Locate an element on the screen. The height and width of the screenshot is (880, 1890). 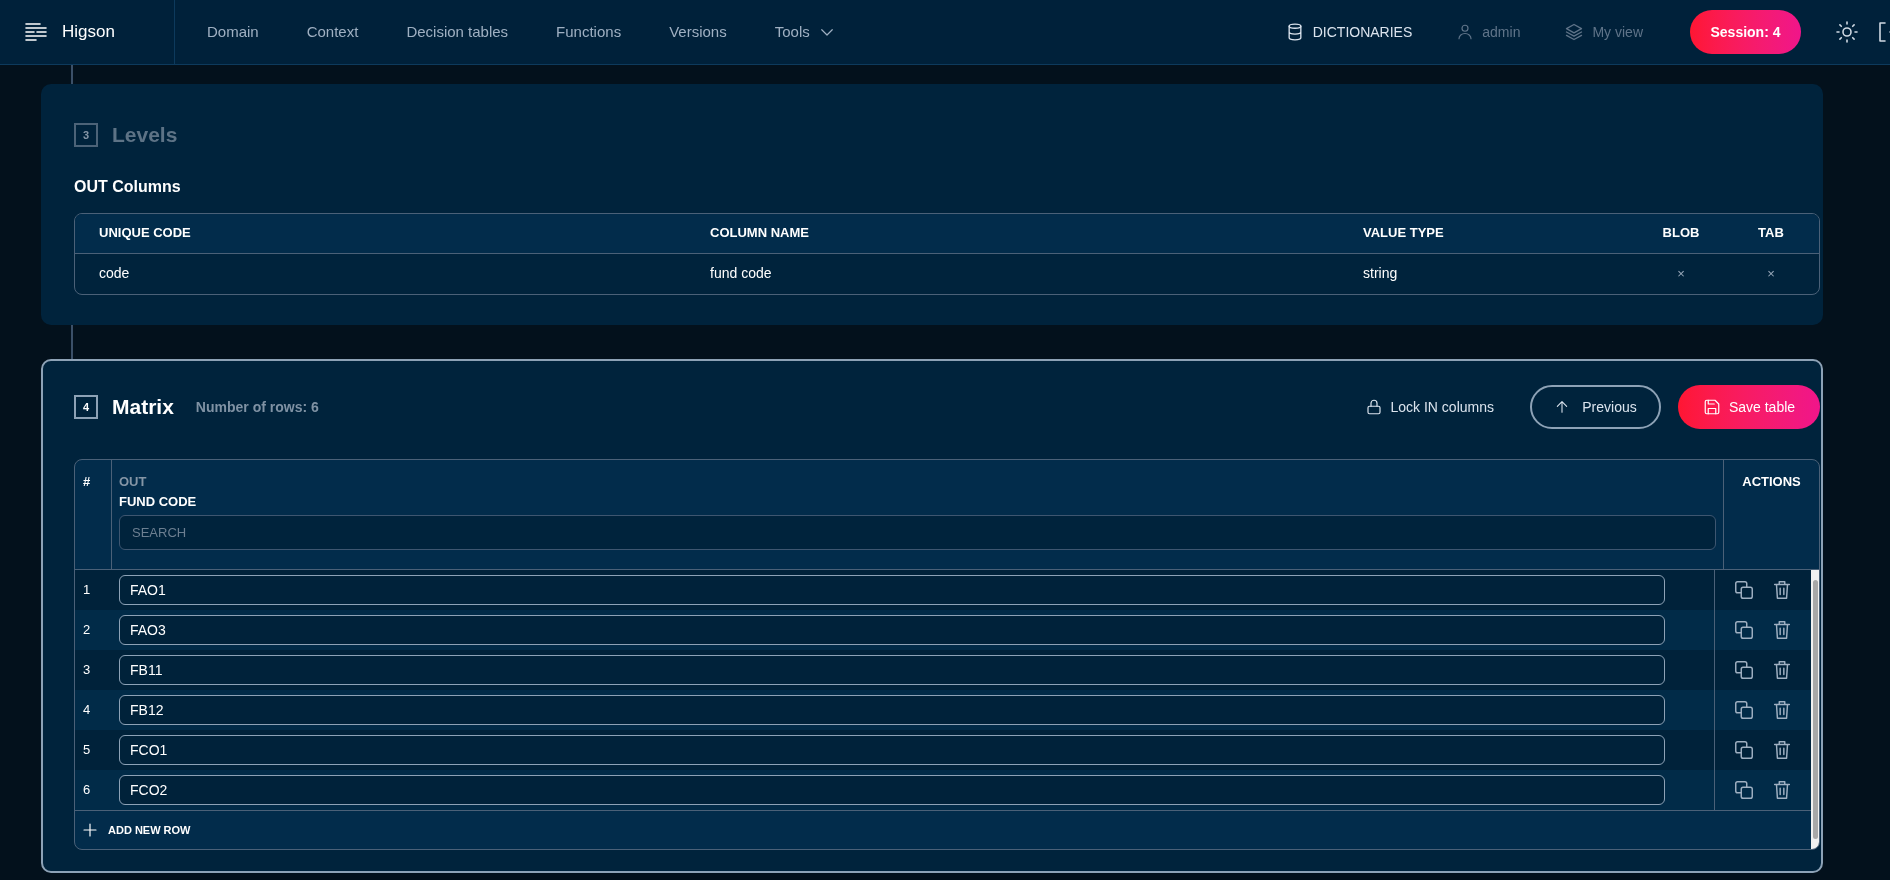
add-row-button: ADD NEW ROW is located at coordinates (943, 829).